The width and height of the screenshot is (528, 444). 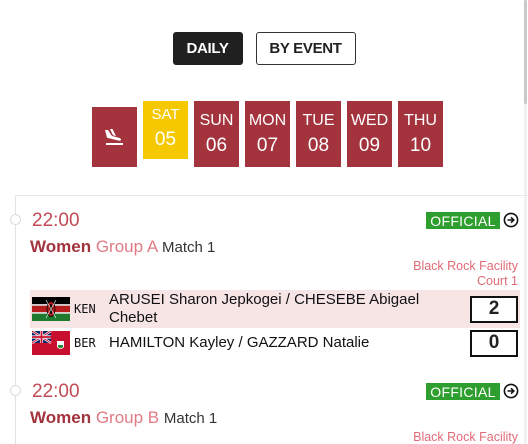 I want to click on timeline-line, so click(x=15, y=320).